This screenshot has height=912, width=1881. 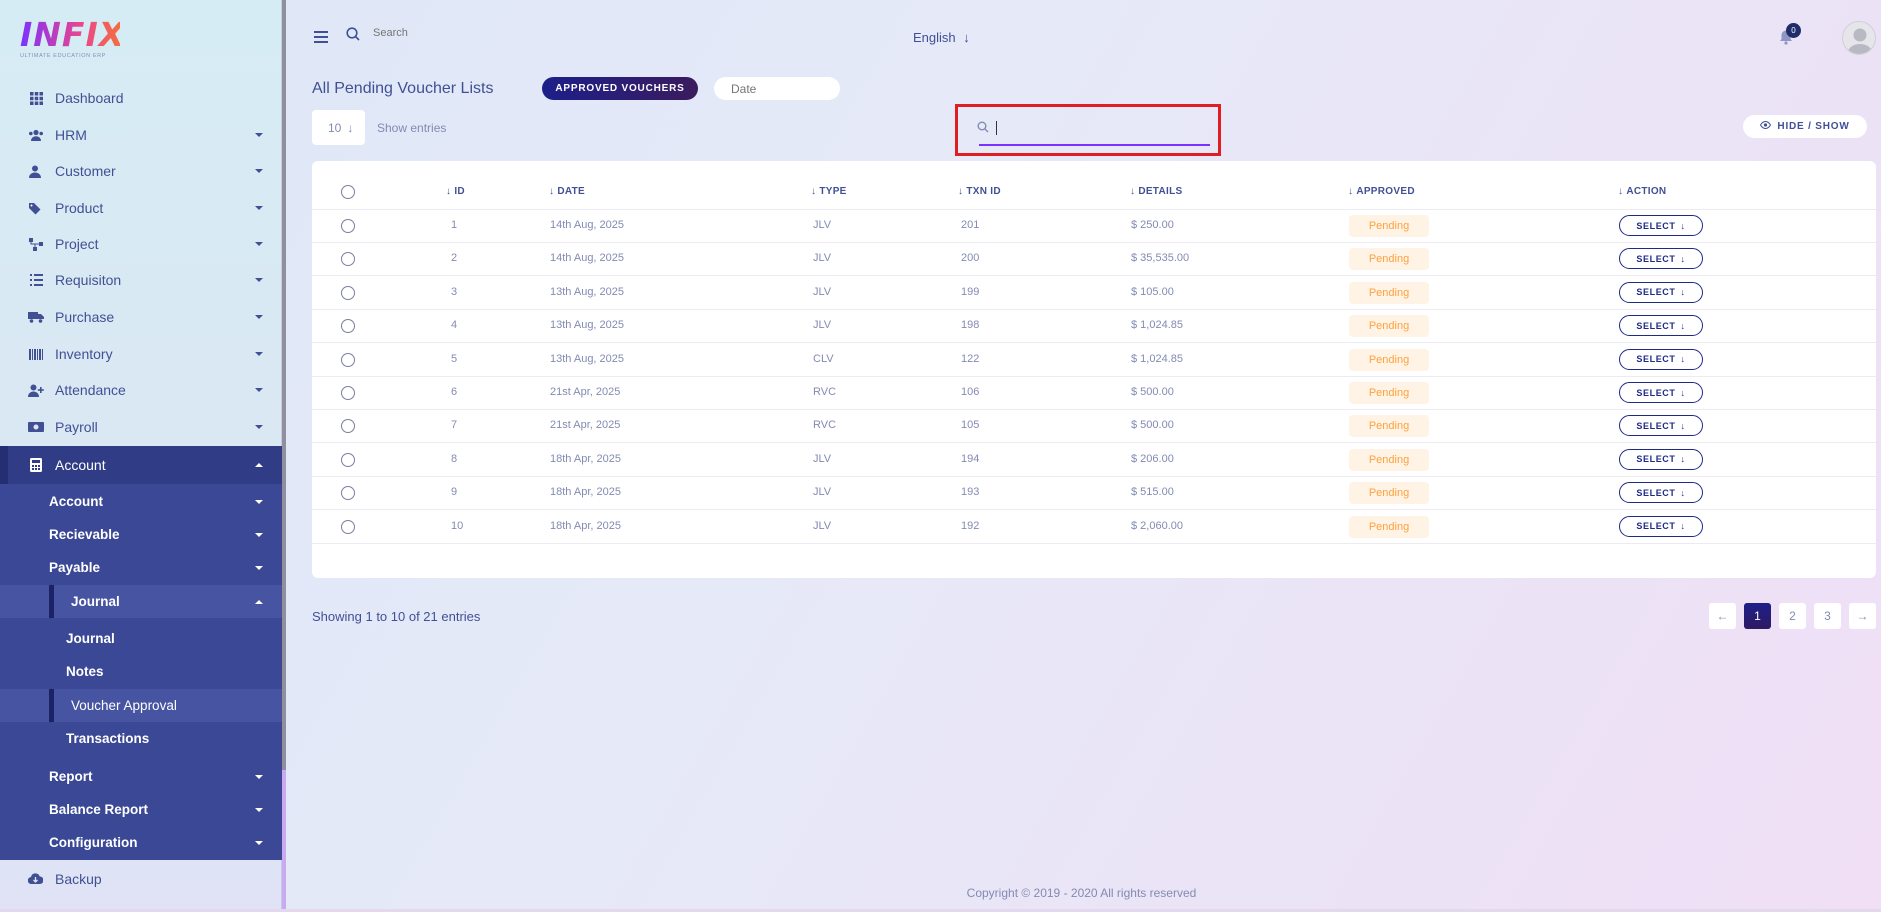 What do you see at coordinates (1805, 126) in the screenshot?
I see `hide-show-button: HIDE / SHOW` at bounding box center [1805, 126].